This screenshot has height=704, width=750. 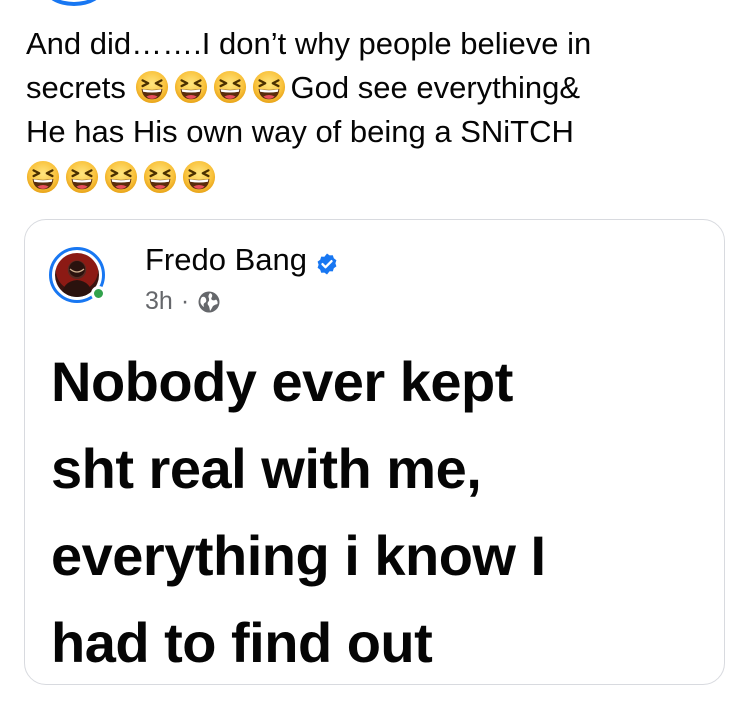 I want to click on emoji-row, so click(x=376, y=178).